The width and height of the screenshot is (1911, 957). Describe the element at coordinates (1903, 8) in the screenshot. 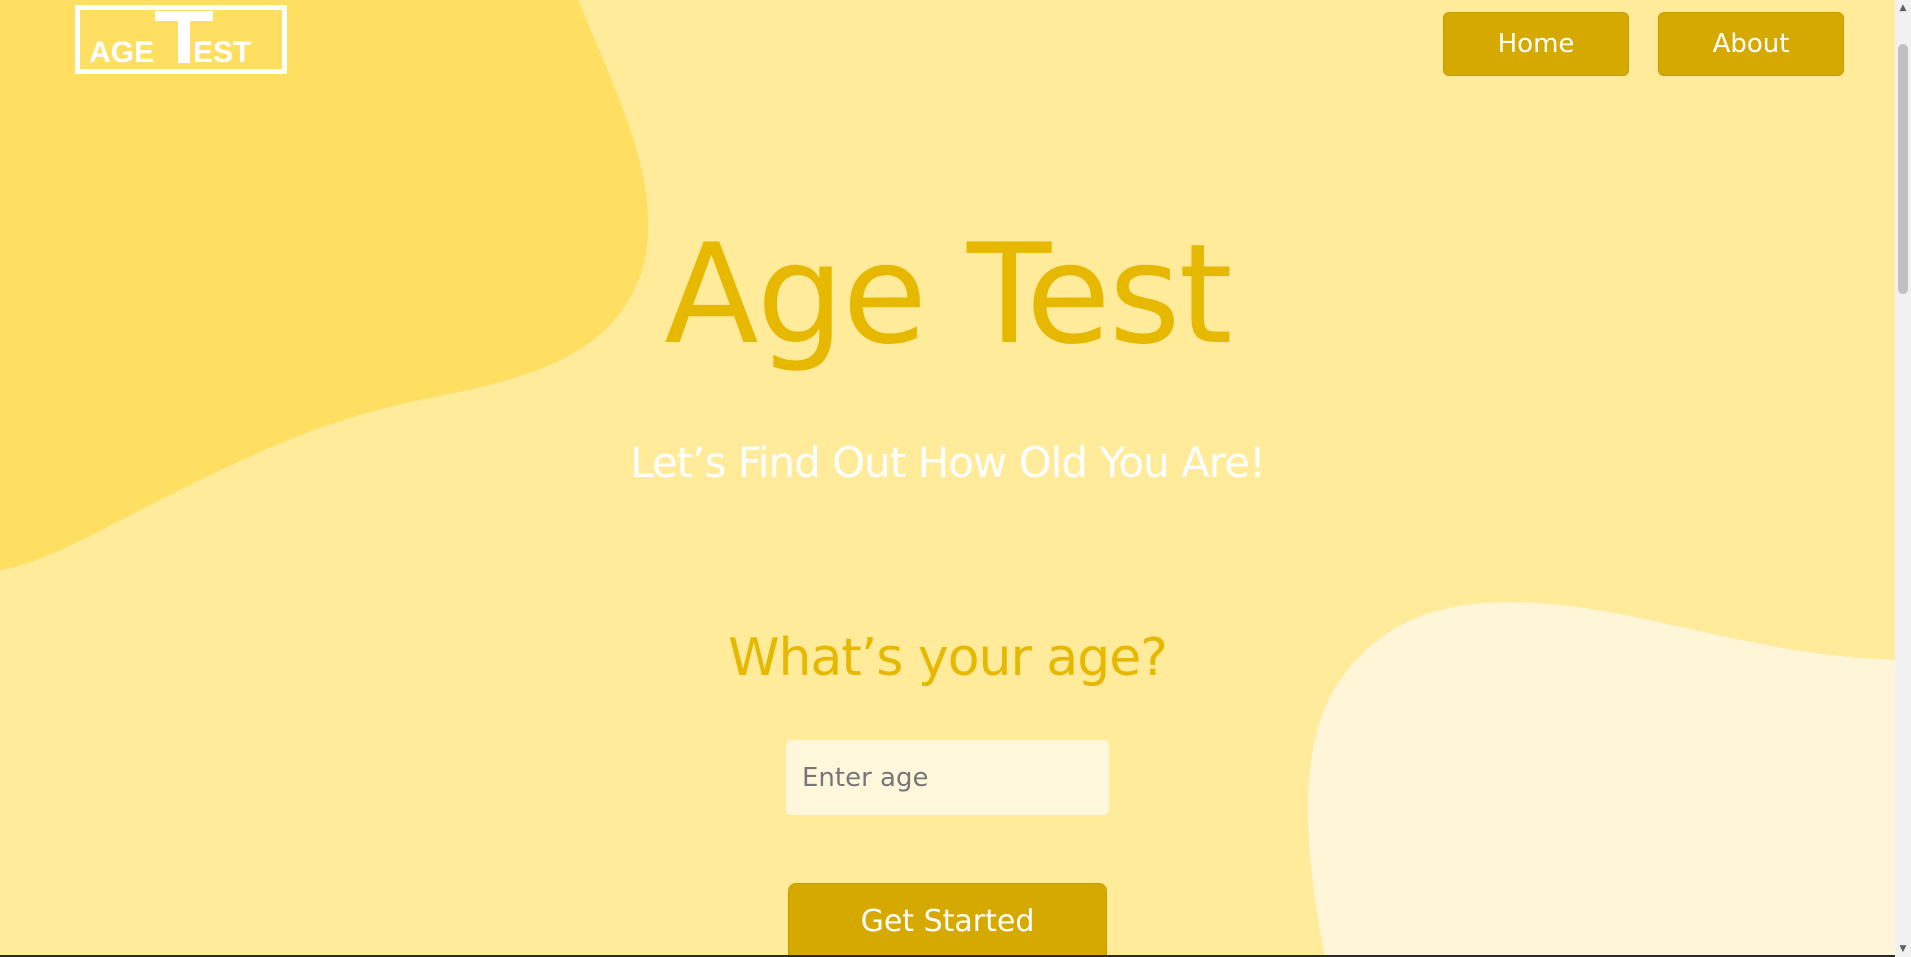

I see `scroll-up-arrow-icon: ▲` at that location.